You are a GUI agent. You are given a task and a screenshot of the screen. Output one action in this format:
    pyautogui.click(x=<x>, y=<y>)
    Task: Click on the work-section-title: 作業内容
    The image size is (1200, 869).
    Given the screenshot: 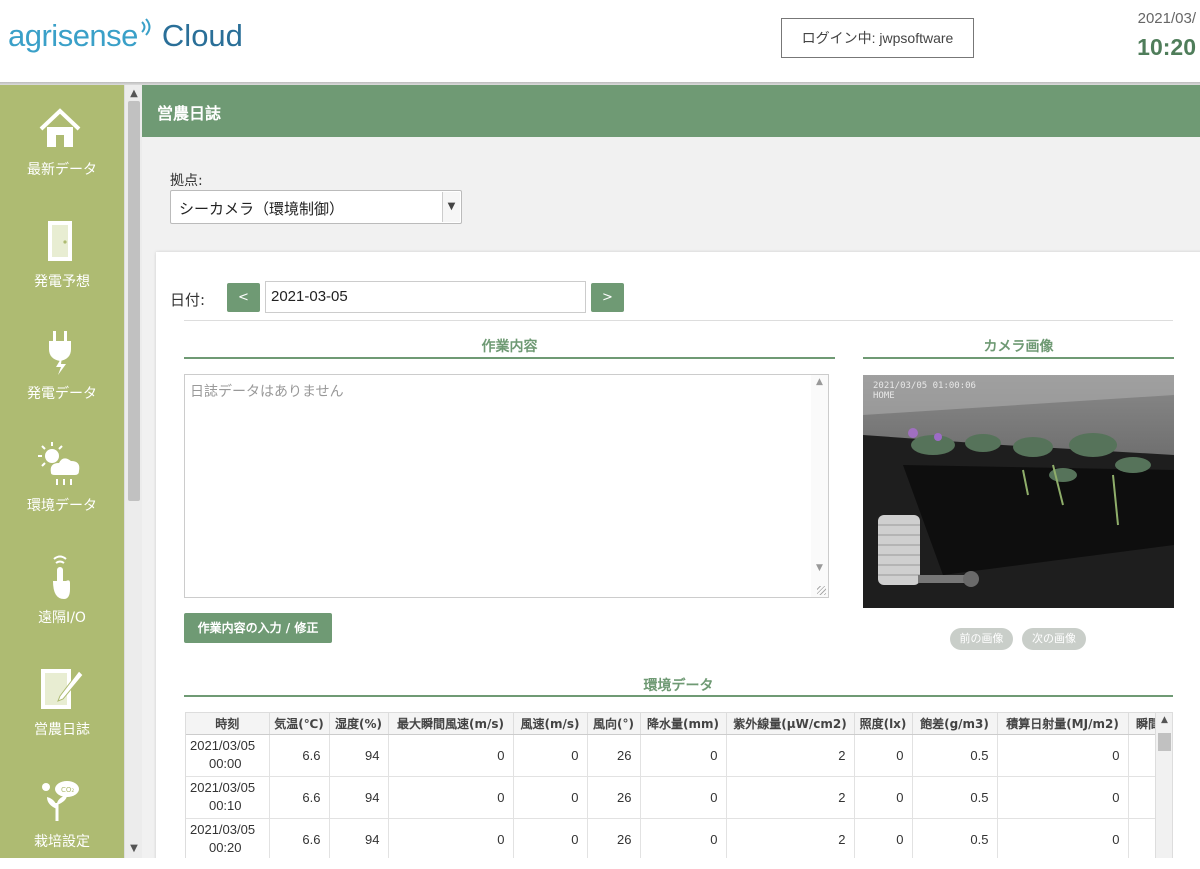 What is the action you would take?
    pyautogui.click(x=509, y=347)
    